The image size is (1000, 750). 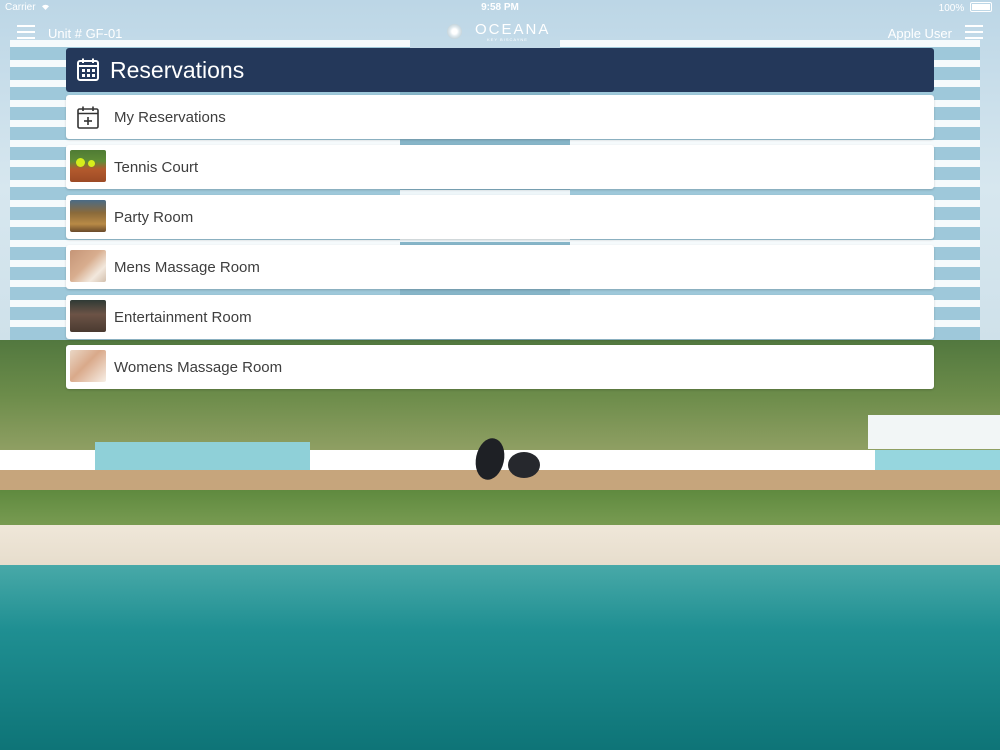 What do you see at coordinates (88, 216) in the screenshot?
I see `party-room-thumbnail` at bounding box center [88, 216].